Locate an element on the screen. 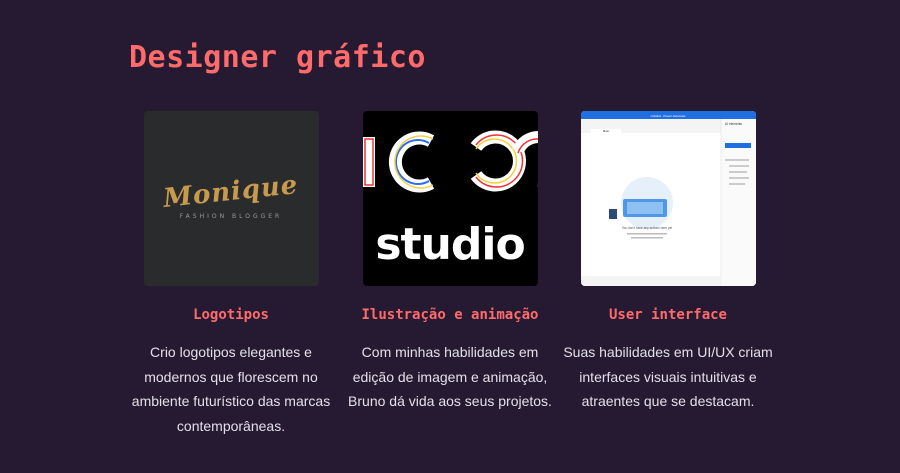  ui-tab-label: Main is located at coordinates (605, 131).